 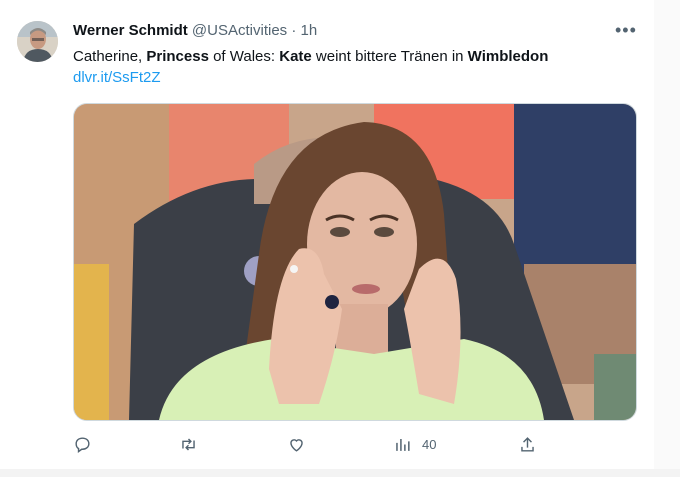 I want to click on share-icon, so click(x=527, y=444).